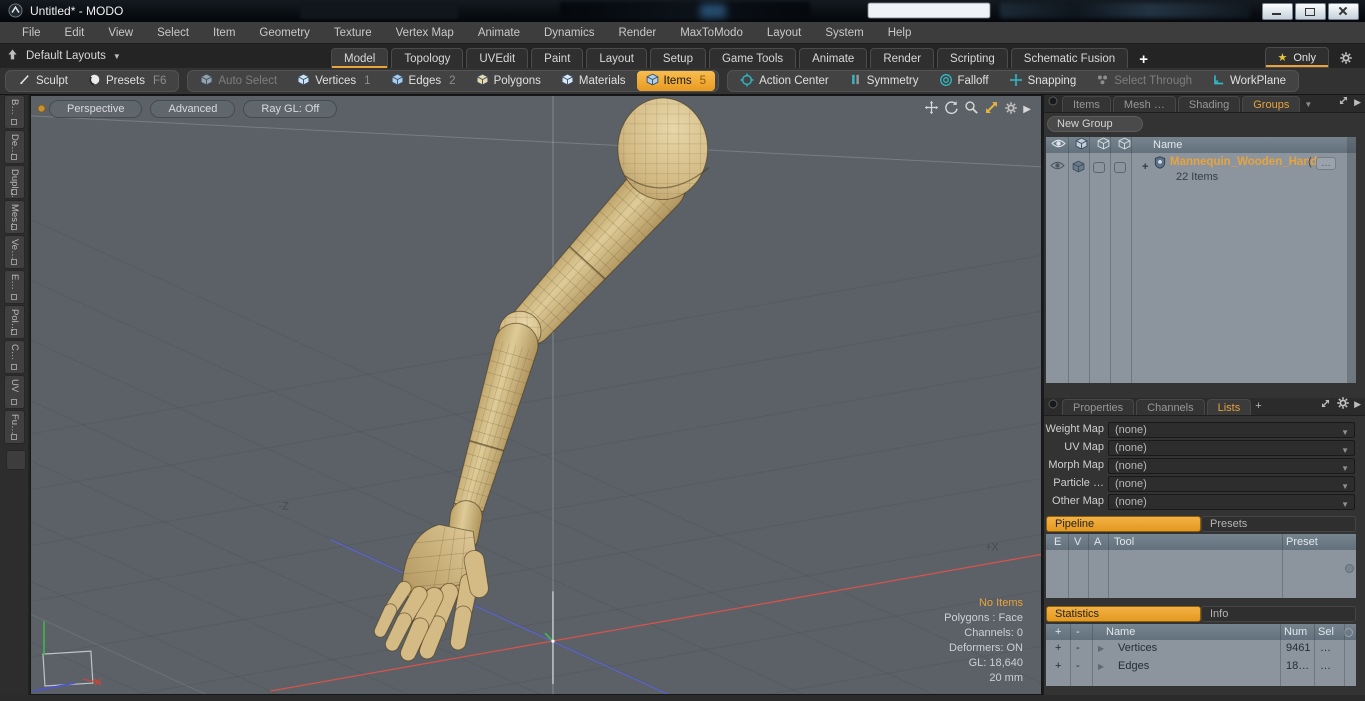  I want to click on filter-toggle-icon, so click(1124, 145).